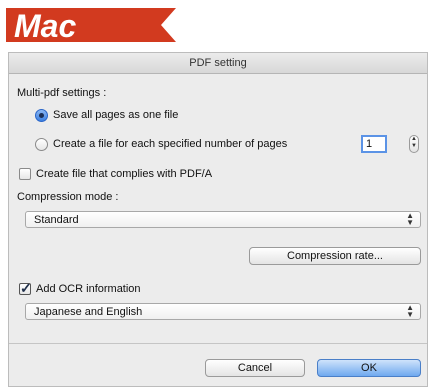 This screenshot has width=432, height=391. What do you see at coordinates (374, 144) in the screenshot?
I see `pages-count-field: 1` at bounding box center [374, 144].